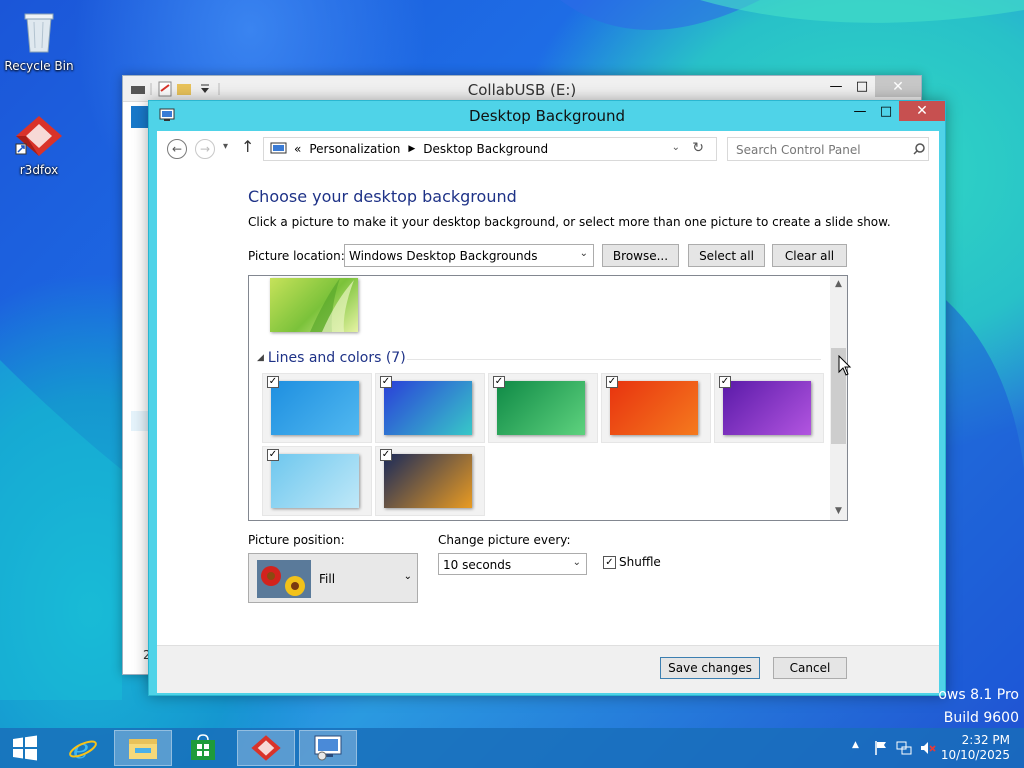 The image size is (1024, 768). What do you see at coordinates (978, 707) in the screenshot?
I see `windows-watermark: ows 8.1 Pro Build 9600` at bounding box center [978, 707].